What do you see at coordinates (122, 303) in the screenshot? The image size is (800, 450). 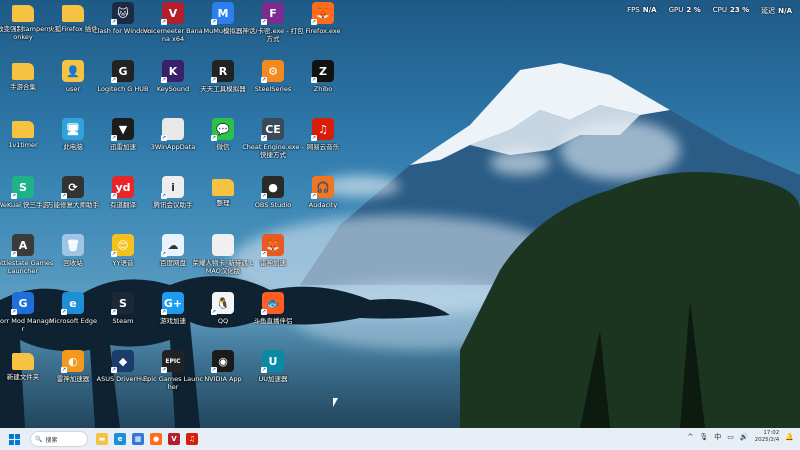 I see `steam-icon: S ↗` at bounding box center [122, 303].